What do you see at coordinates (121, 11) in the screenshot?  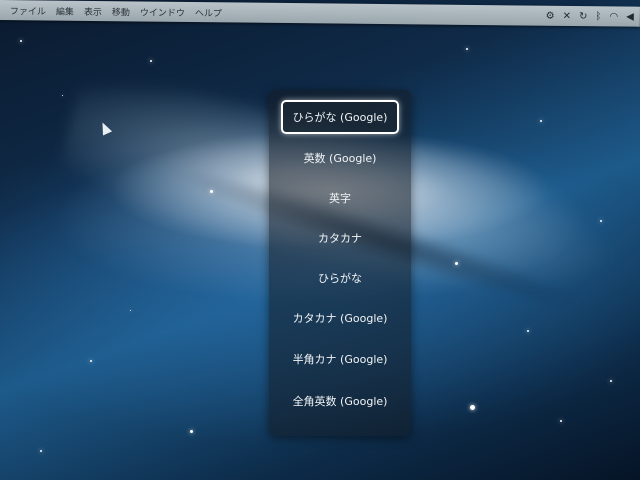 I see `menu-go: 移動` at bounding box center [121, 11].